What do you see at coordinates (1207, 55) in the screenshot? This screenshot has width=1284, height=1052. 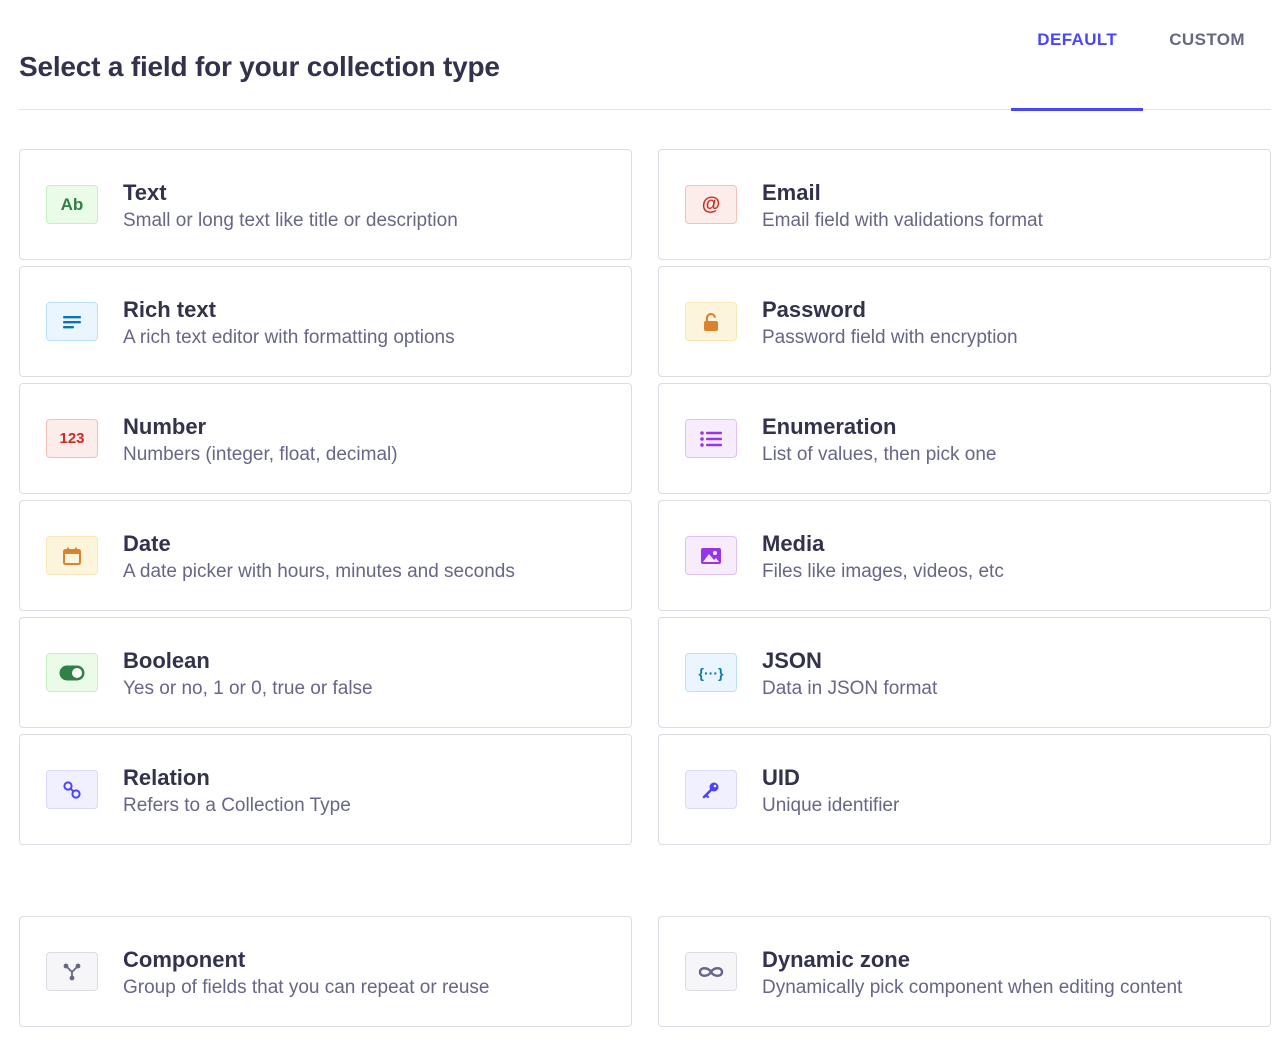 I see `tab-custom: CUSTOM` at bounding box center [1207, 55].